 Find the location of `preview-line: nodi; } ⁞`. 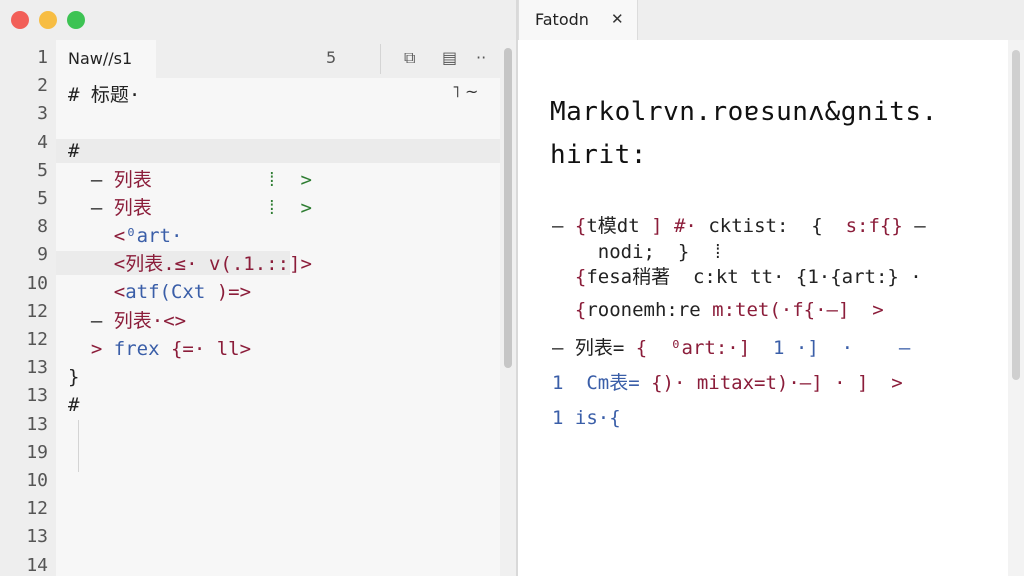

preview-line: nodi; } ⁞ is located at coordinates (638, 252).